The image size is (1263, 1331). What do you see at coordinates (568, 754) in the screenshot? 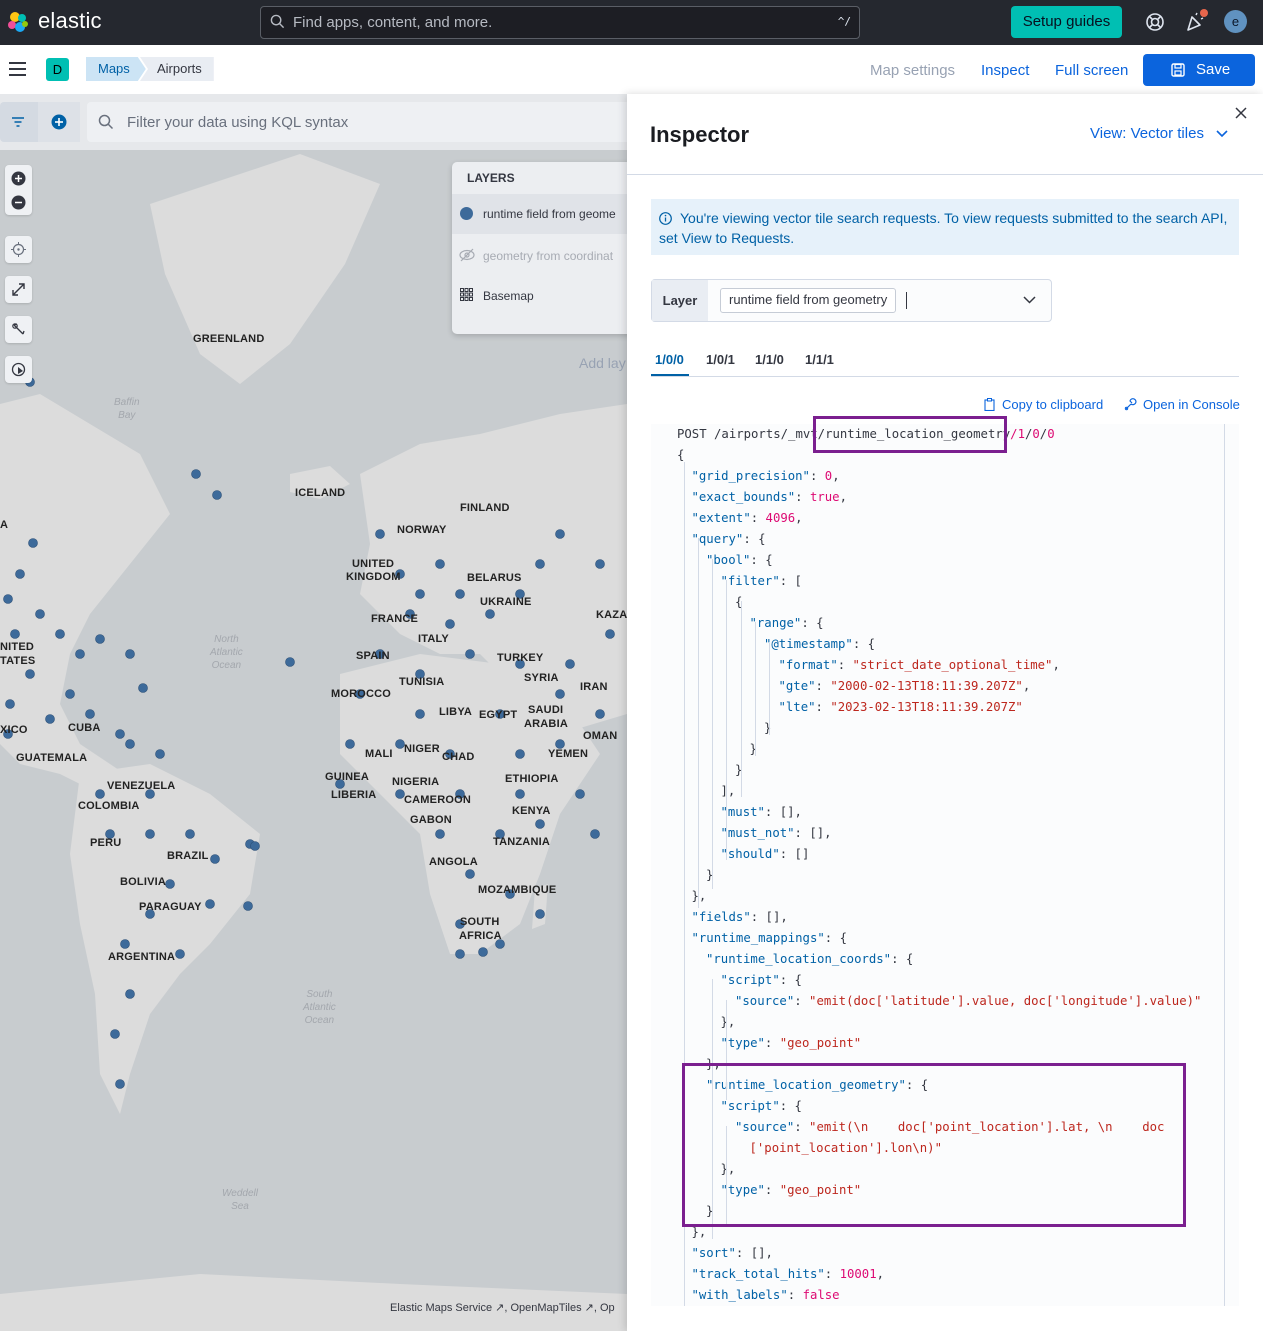
I see `map-label: YEMEN` at bounding box center [568, 754].